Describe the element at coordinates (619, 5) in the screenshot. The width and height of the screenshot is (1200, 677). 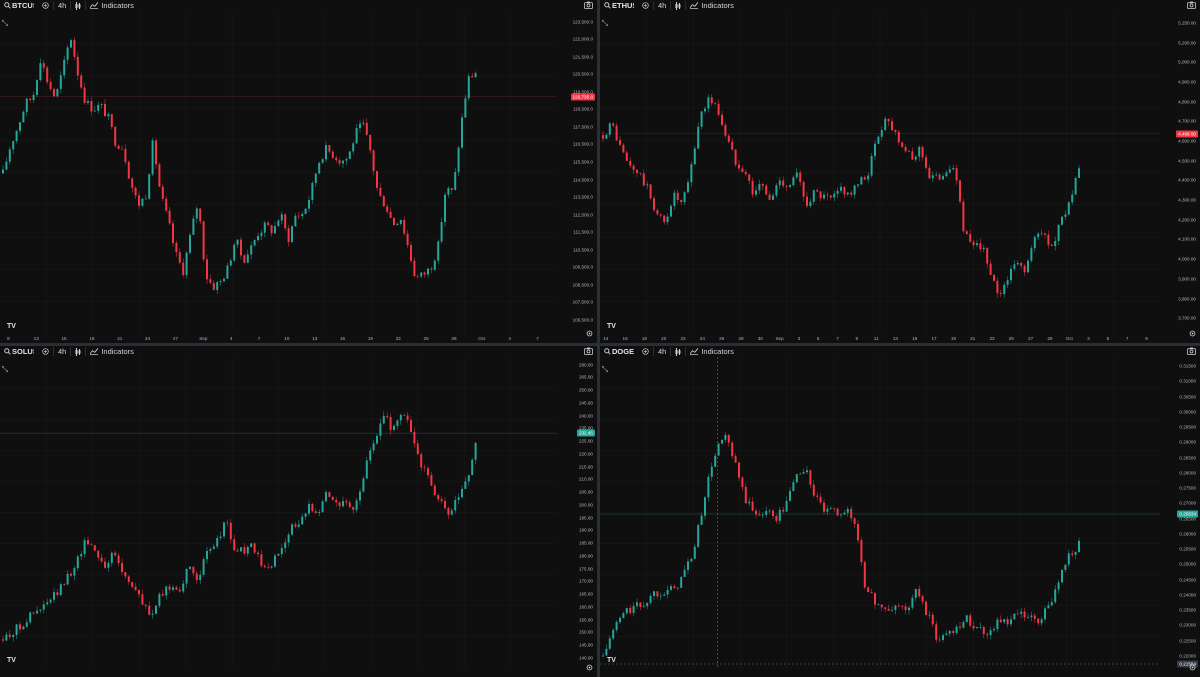
I see `symbol-search-button: ETHUS` at that location.